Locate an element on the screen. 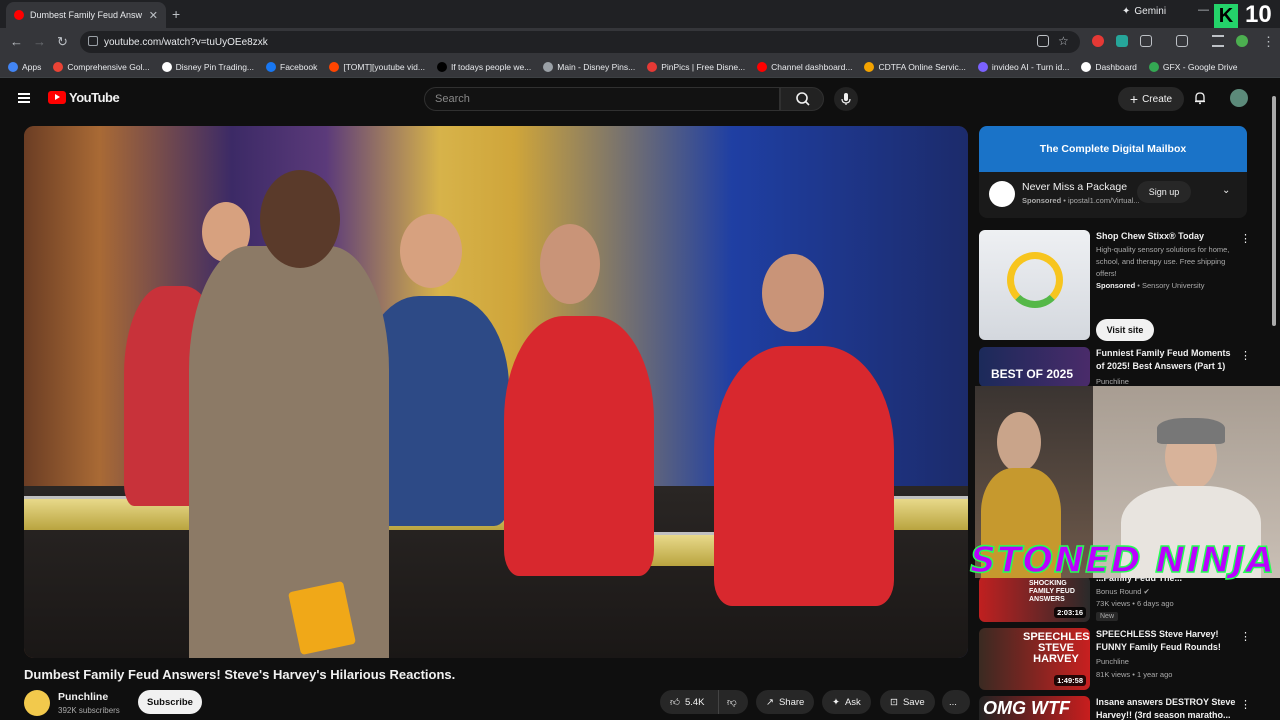 This screenshot has height=720, width=1280. subscriber-count: 392K subscribers is located at coordinates (89, 710).